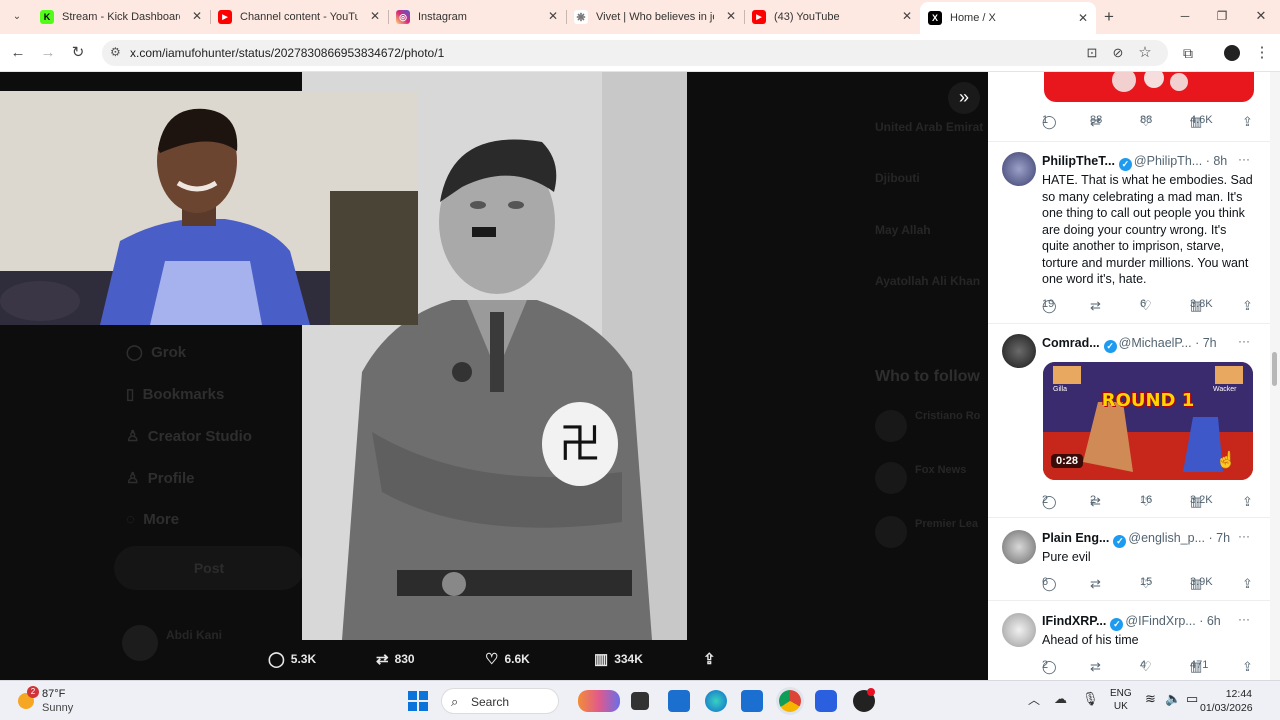 Image resolution: width=1280 pixels, height=720 pixels. I want to click on tab-home-x: X Home / X ✕, so click(1008, 18).